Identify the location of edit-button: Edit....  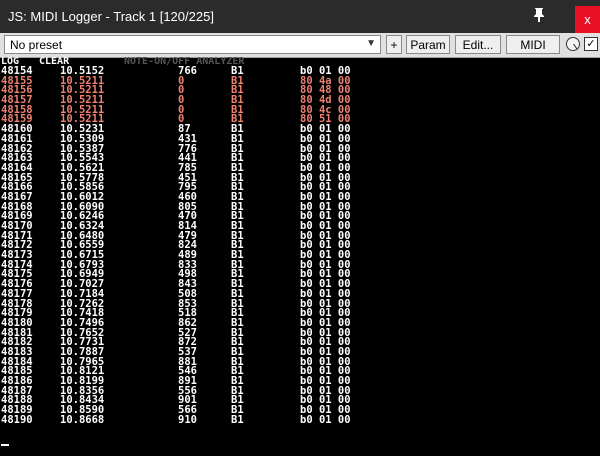
(478, 44).